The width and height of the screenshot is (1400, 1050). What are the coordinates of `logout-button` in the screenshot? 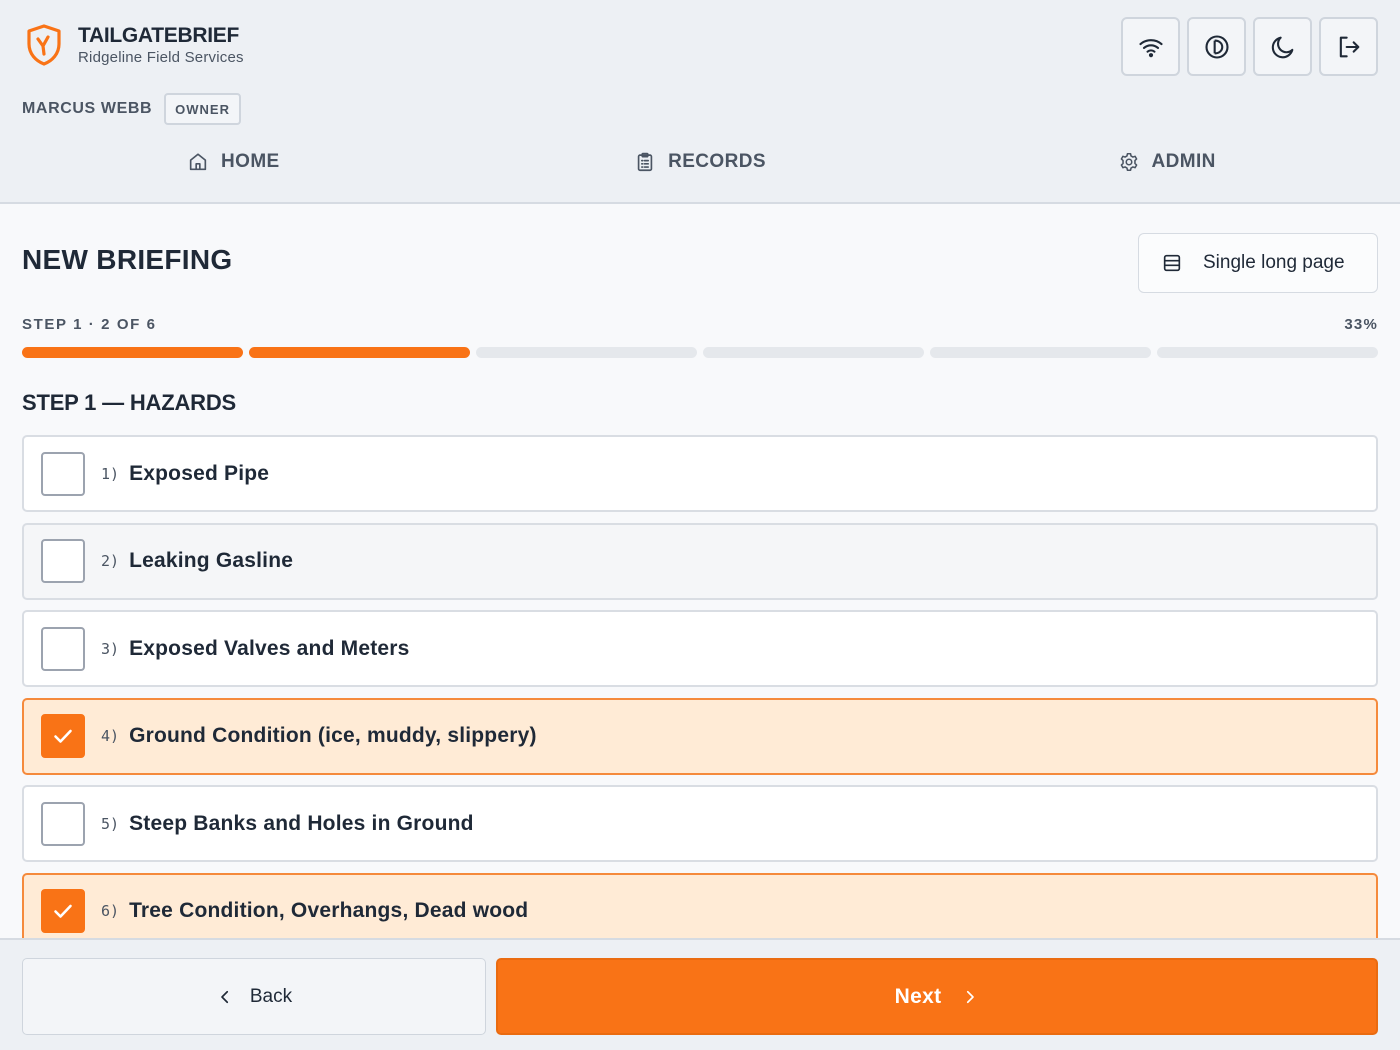 It's located at (1348, 46).